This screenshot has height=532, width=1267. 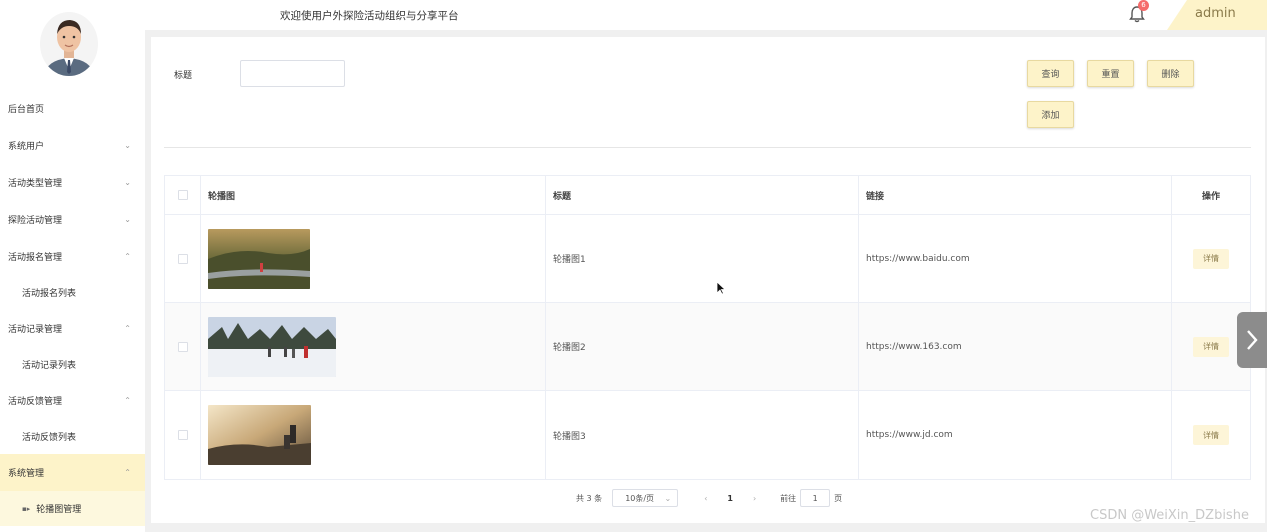 What do you see at coordinates (369, 16) in the screenshot?
I see `welcome-text: 欢迎使用户外探险活动组织与分享平台` at bounding box center [369, 16].